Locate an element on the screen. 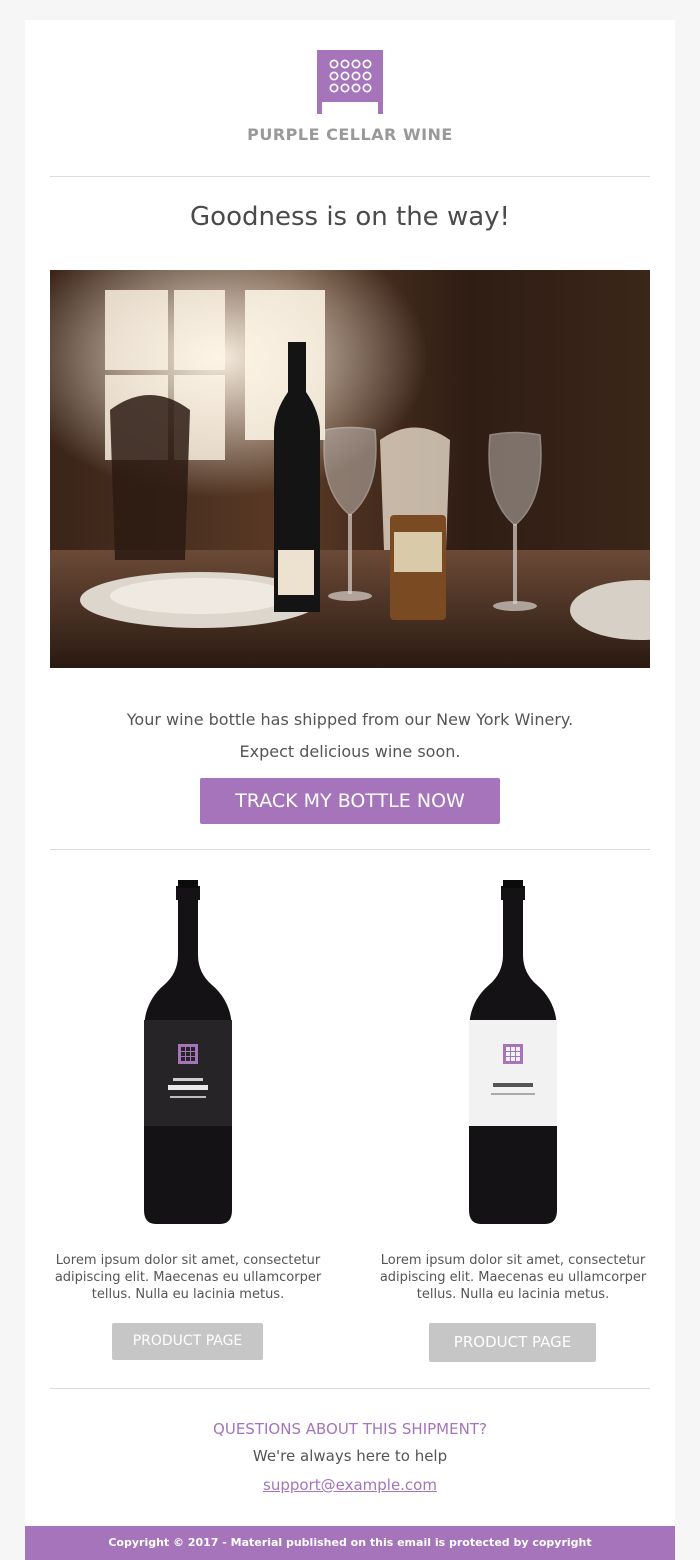  support-title: QUESTIONS ABOUT THIS SHIPMENT? is located at coordinates (350, 1429).